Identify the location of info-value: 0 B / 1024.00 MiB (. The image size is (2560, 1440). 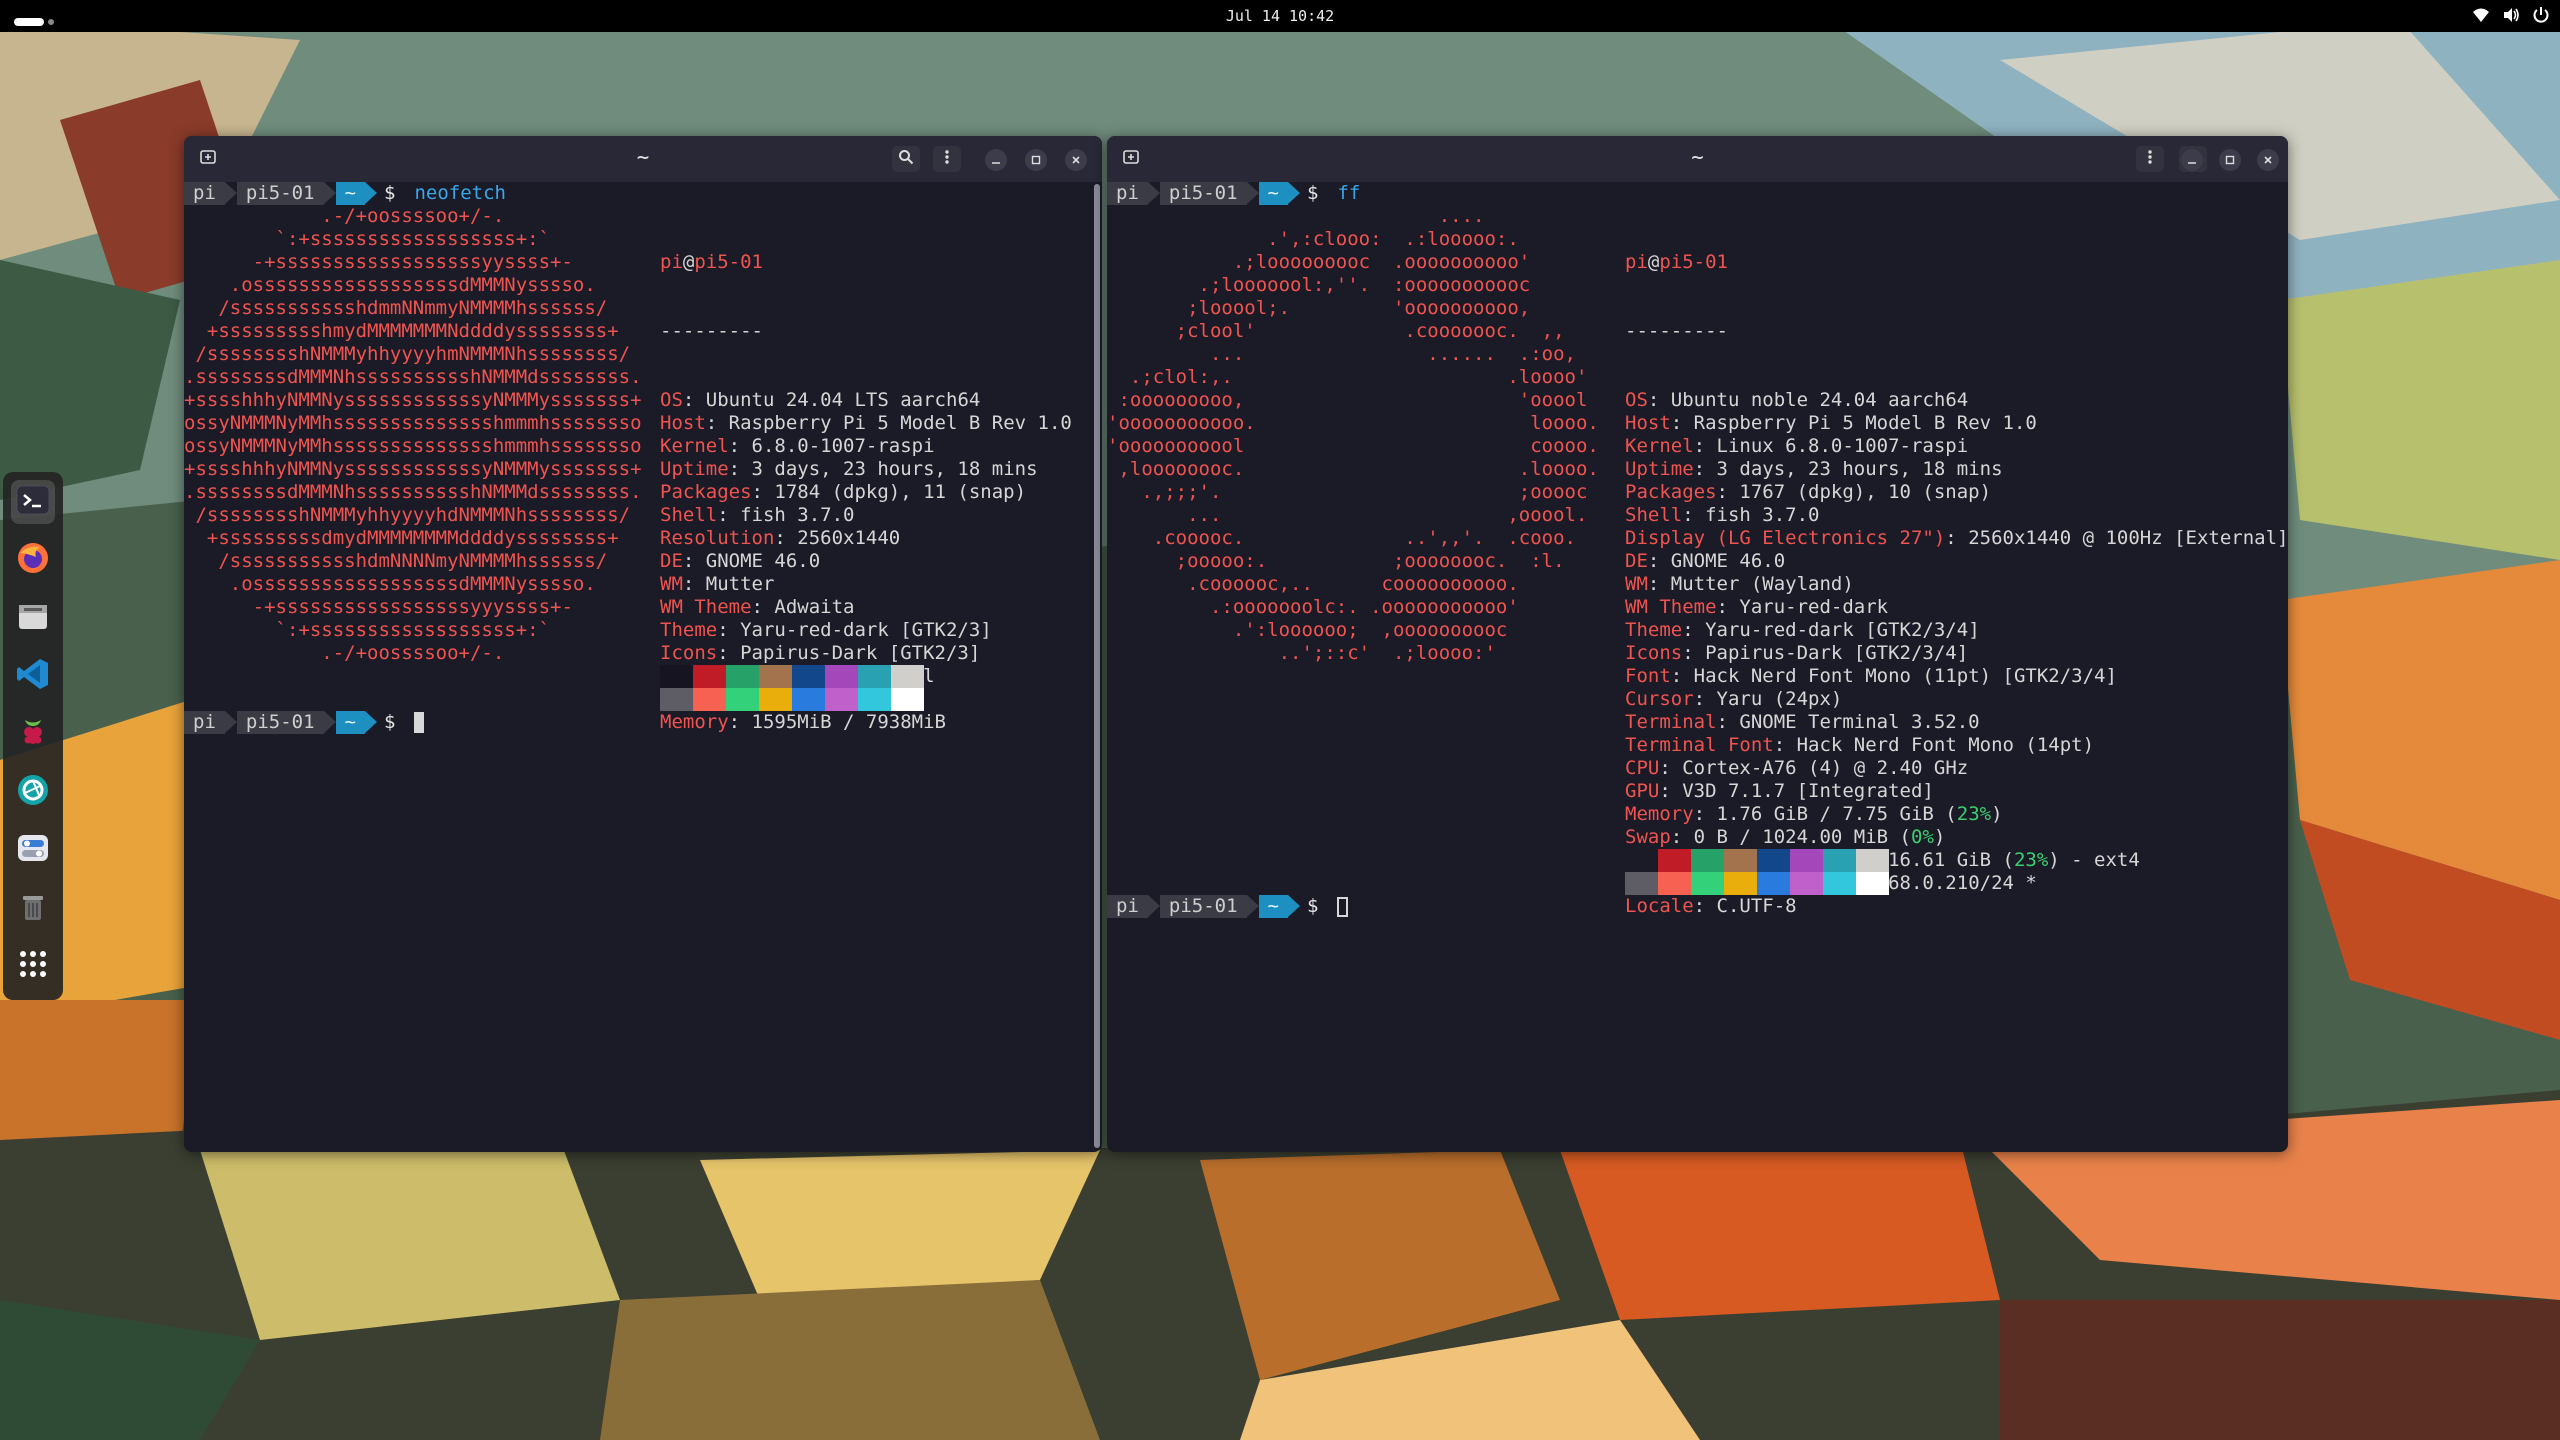
(1802, 837).